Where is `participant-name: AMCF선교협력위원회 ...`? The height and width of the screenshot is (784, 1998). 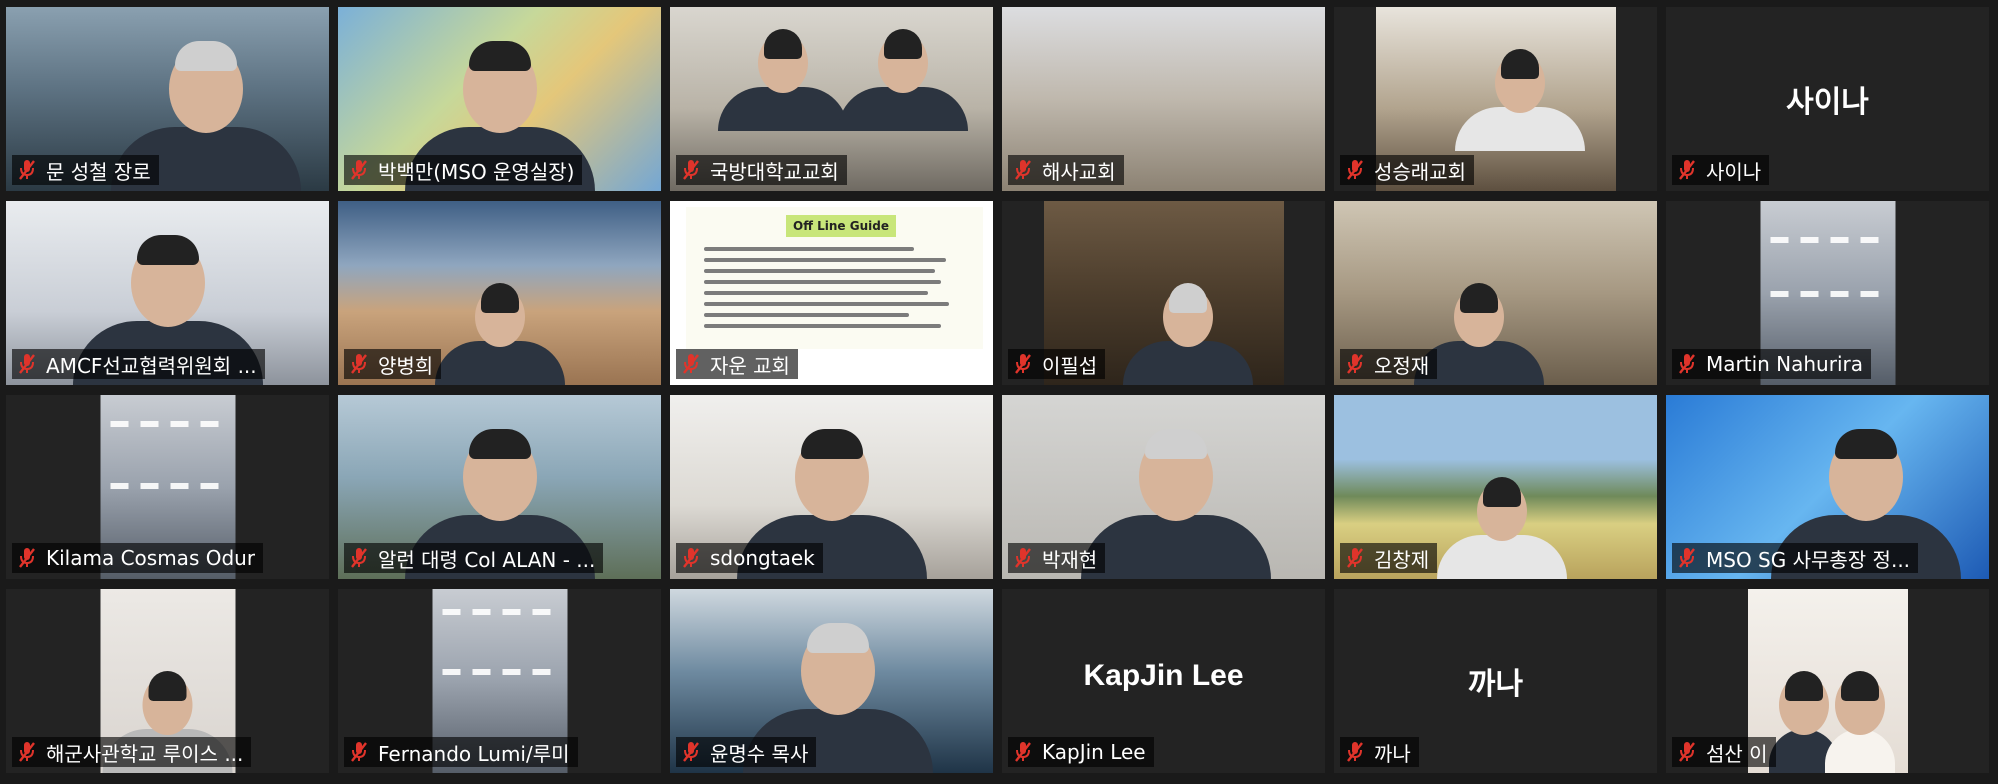 participant-name: AMCF선교협력위원회 ... is located at coordinates (151, 365).